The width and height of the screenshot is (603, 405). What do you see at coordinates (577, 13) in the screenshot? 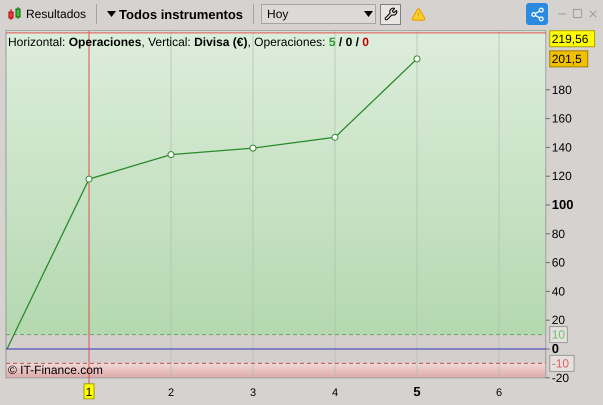
I see `maximize-icon` at bounding box center [577, 13].